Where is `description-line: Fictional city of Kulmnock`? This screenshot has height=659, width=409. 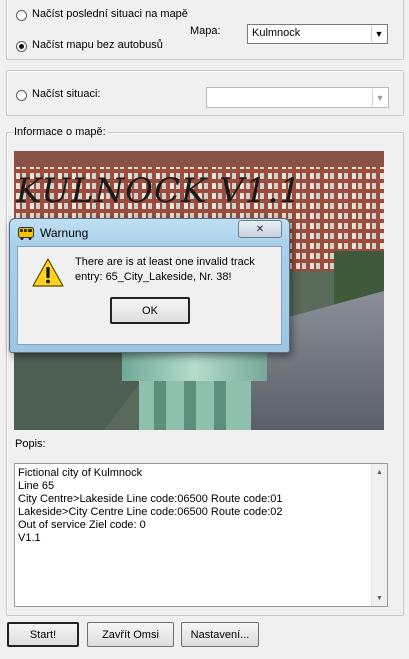 description-line: Fictional city of Kulmnock is located at coordinates (80, 473).